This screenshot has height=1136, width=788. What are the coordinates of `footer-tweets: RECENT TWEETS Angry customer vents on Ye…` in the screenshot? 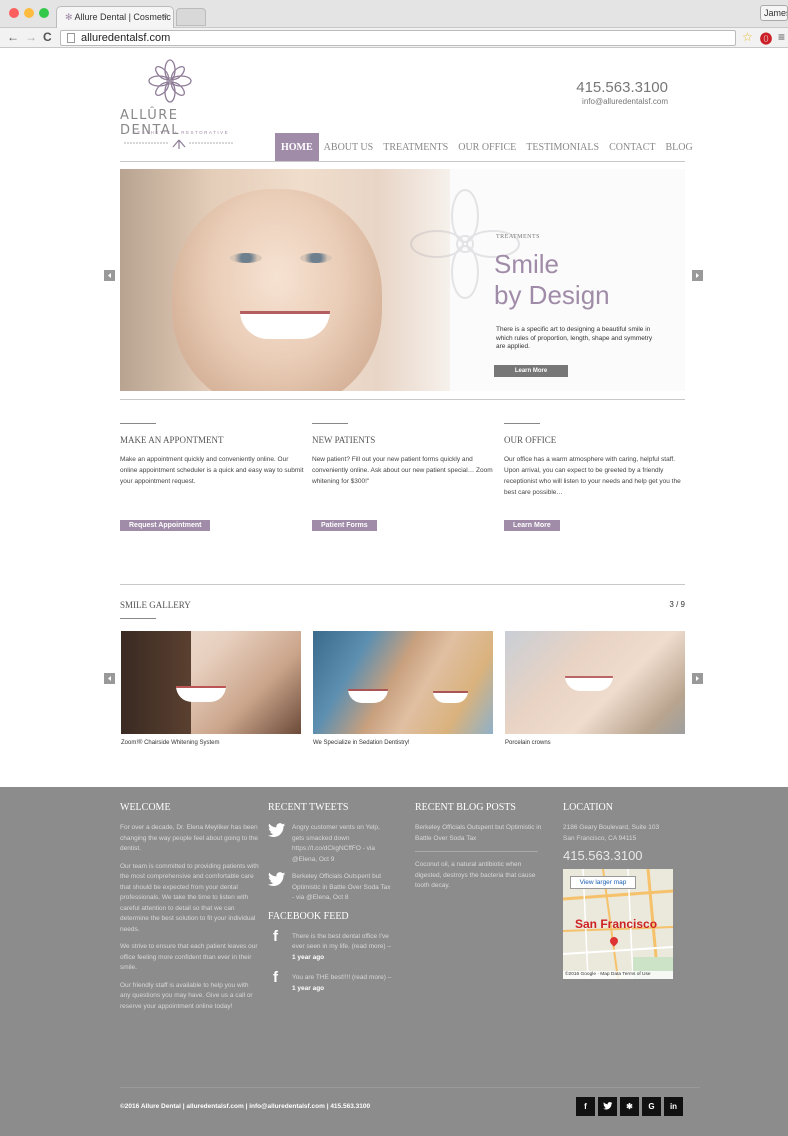 It's located at (330, 903).